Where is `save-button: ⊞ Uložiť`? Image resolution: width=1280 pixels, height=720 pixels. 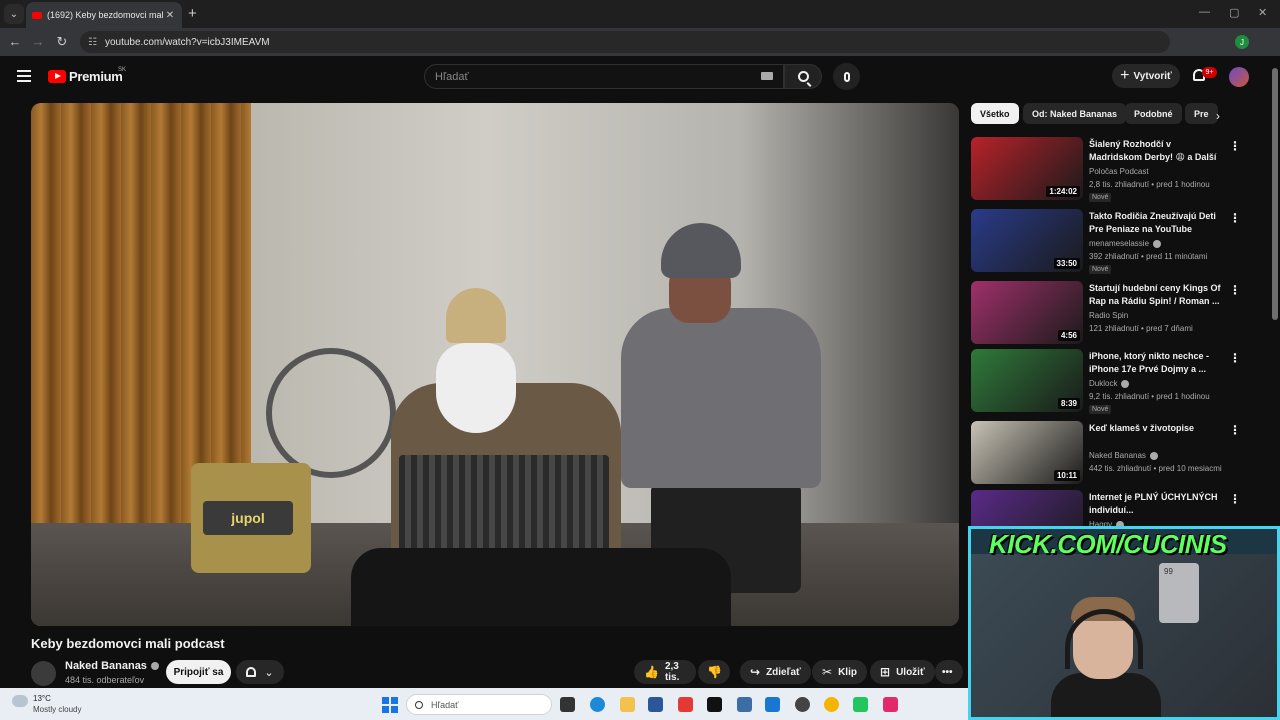 save-button: ⊞ Uložiť is located at coordinates (902, 672).